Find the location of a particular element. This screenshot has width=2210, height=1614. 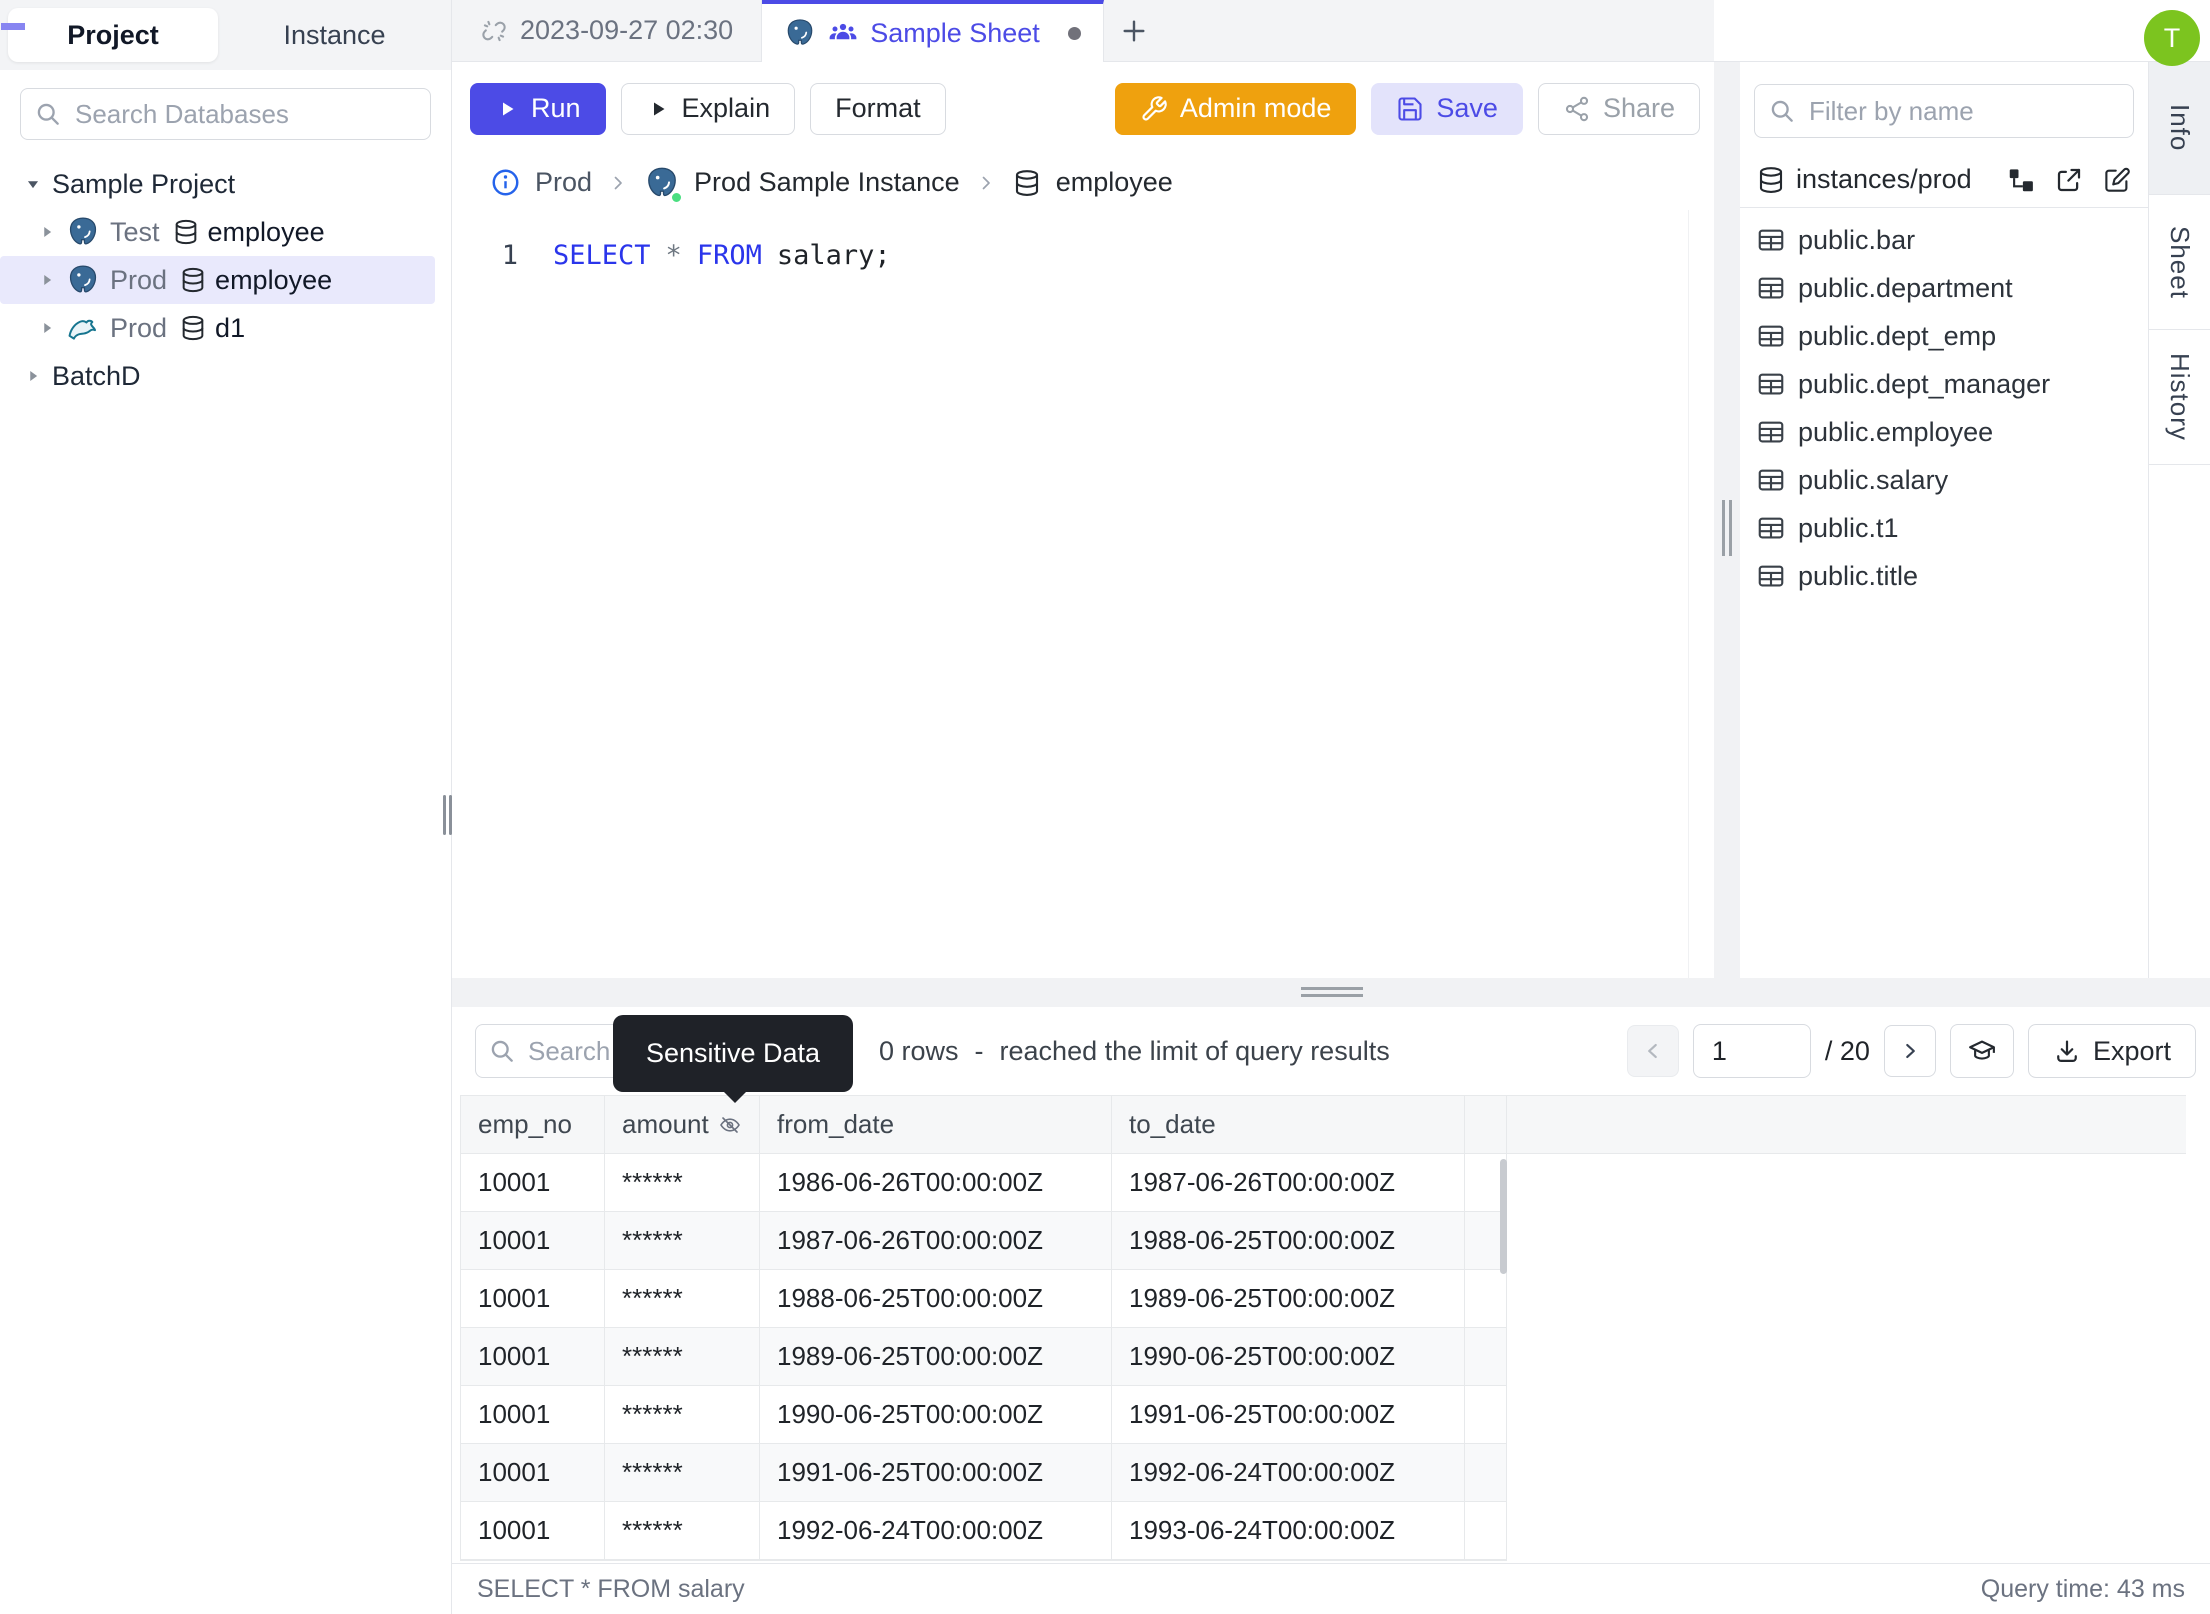

table-list-item: public.salary is located at coordinates (1944, 480).